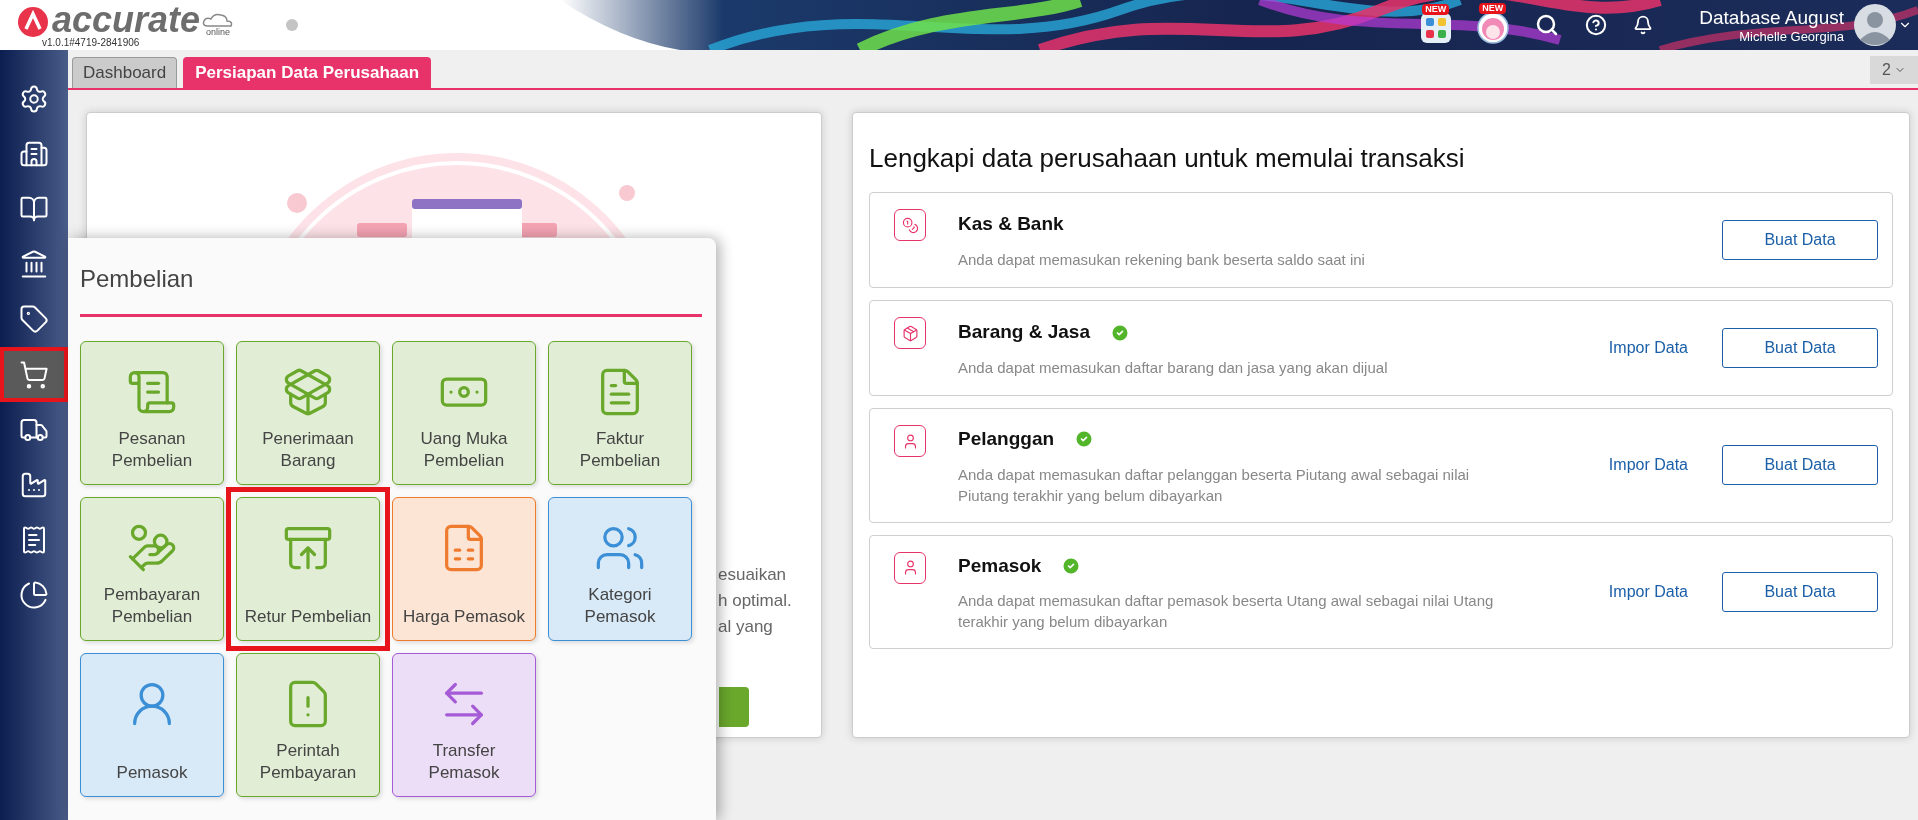 The image size is (1918, 820). I want to click on bank-icon, so click(34, 264).